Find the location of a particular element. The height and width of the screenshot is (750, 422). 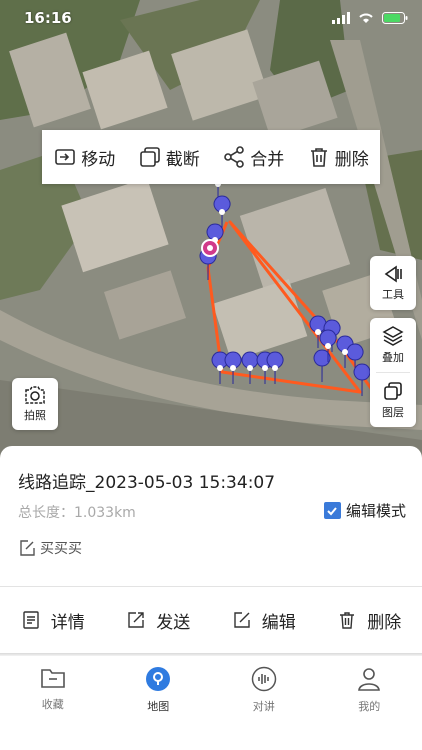

voice-icon is located at coordinates (263, 679).